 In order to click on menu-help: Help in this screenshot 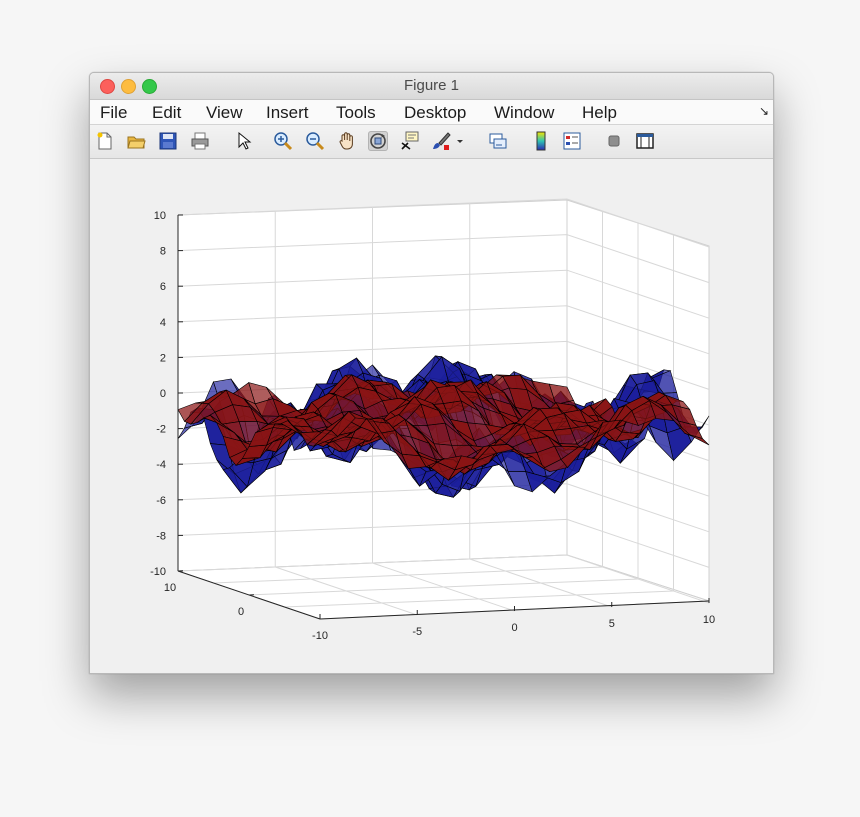, I will do `click(599, 113)`.